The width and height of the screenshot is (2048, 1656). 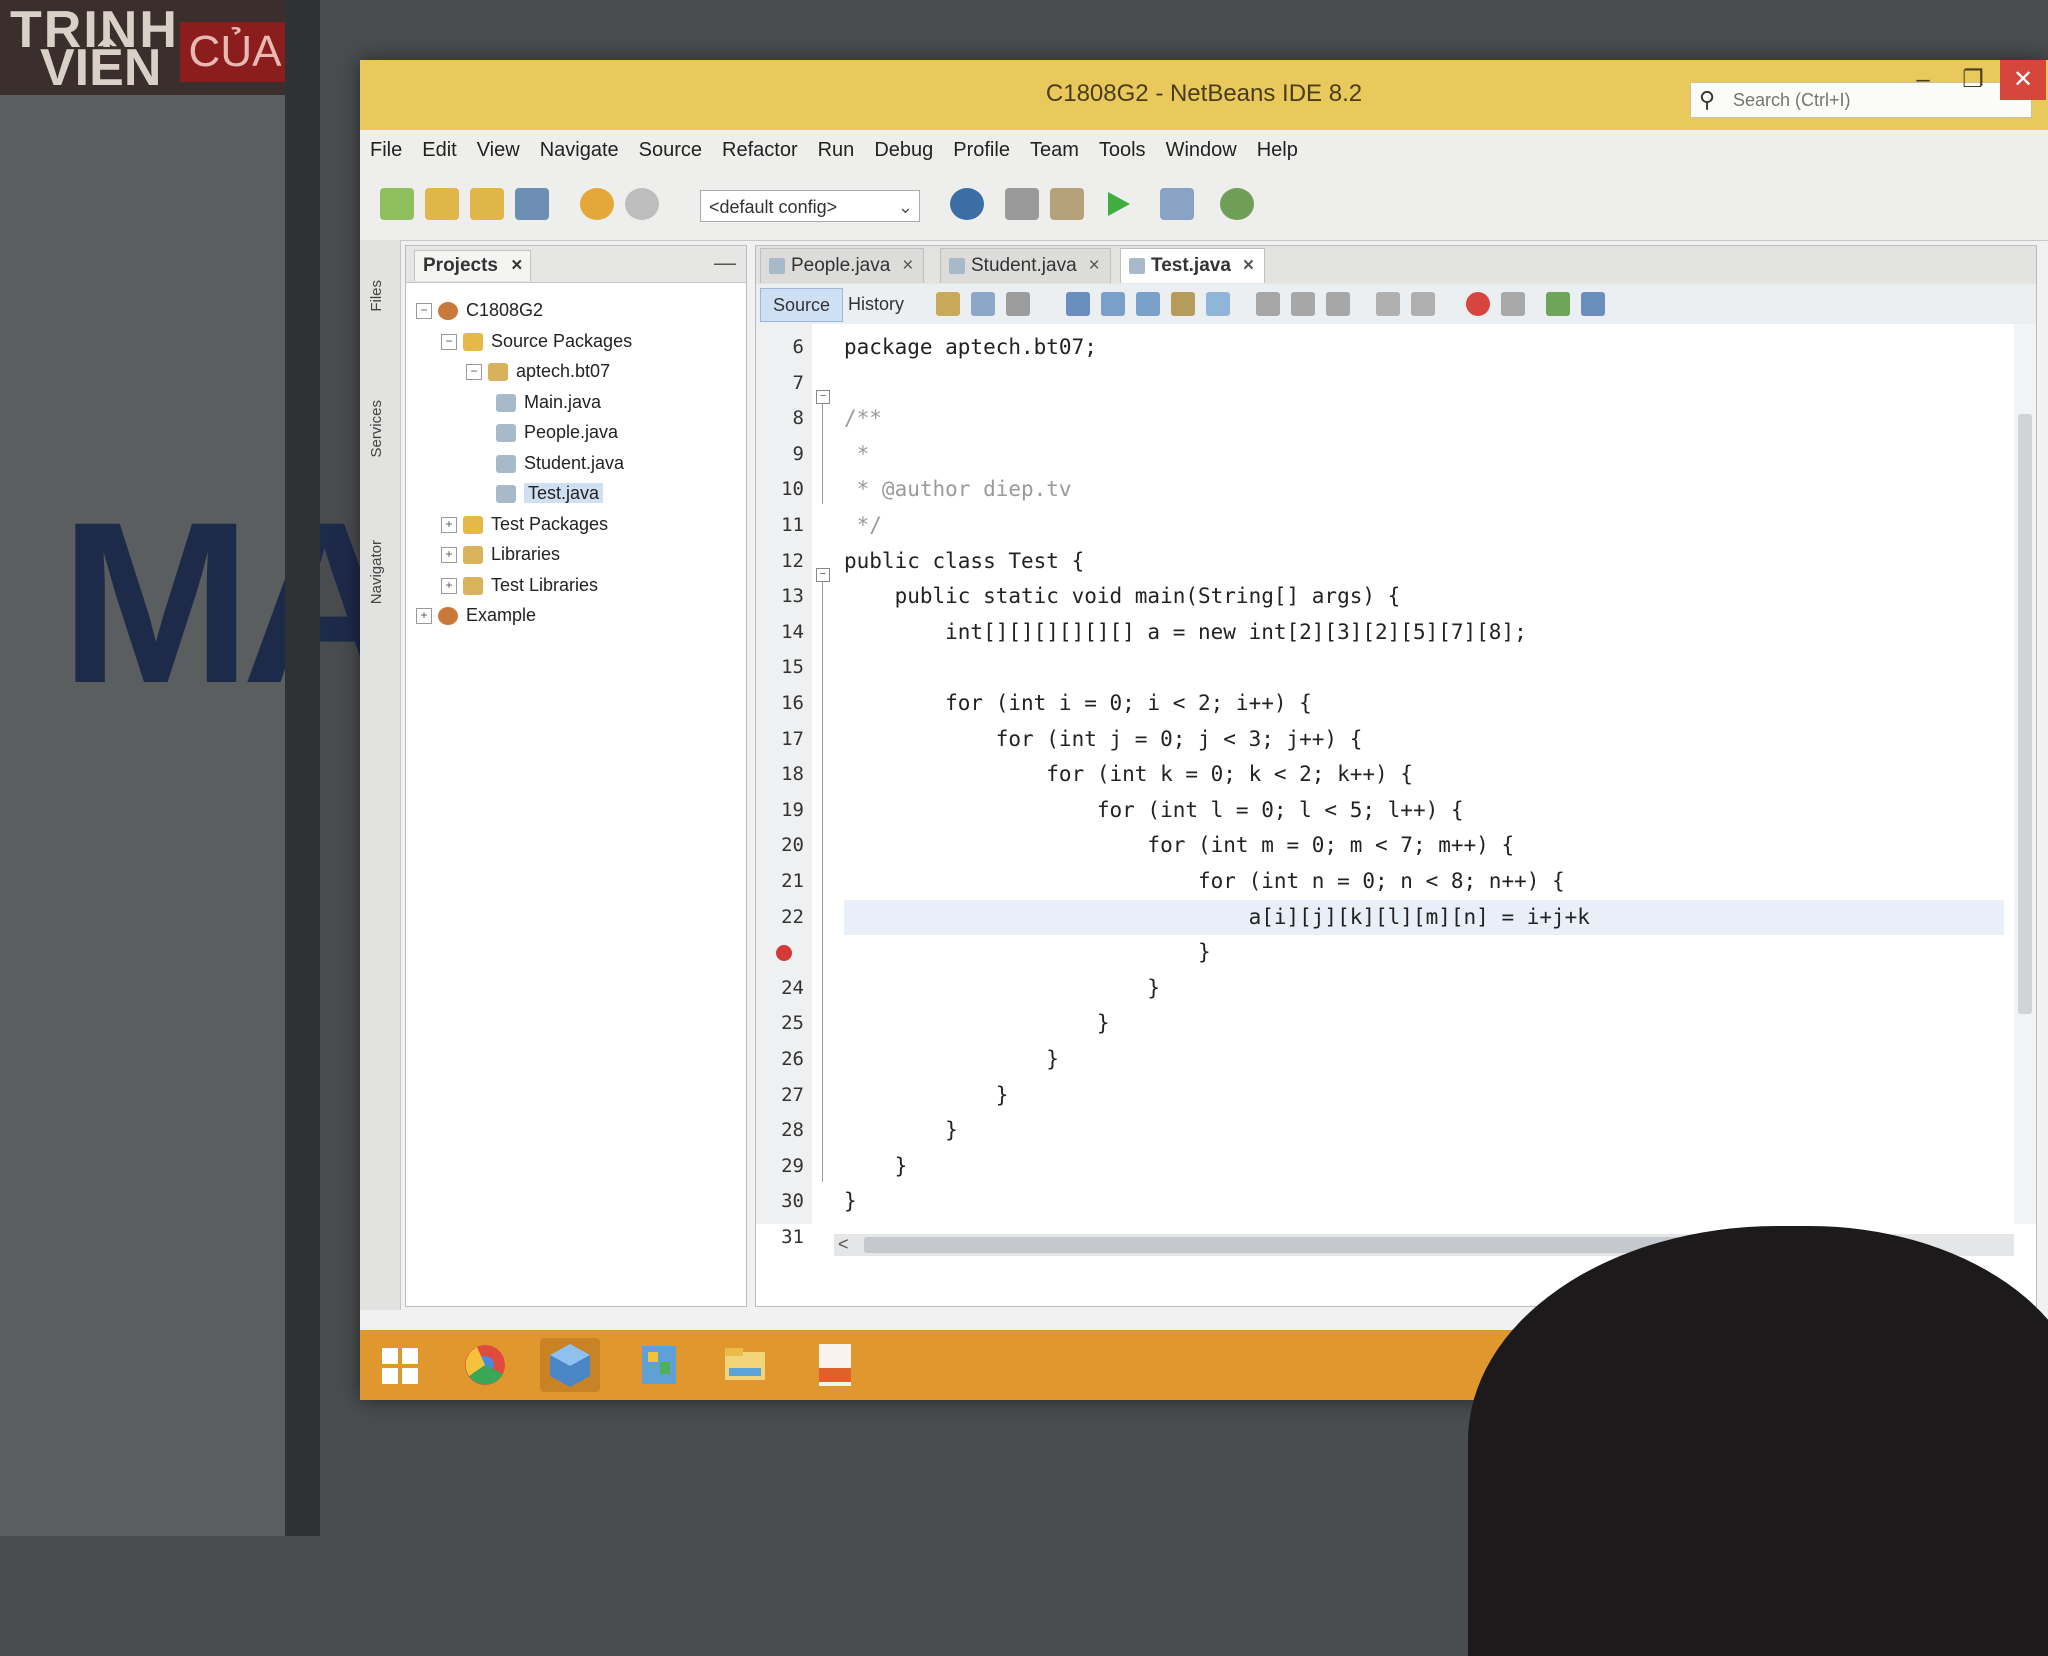 I want to click on paint-icon, so click(x=660, y=1365).